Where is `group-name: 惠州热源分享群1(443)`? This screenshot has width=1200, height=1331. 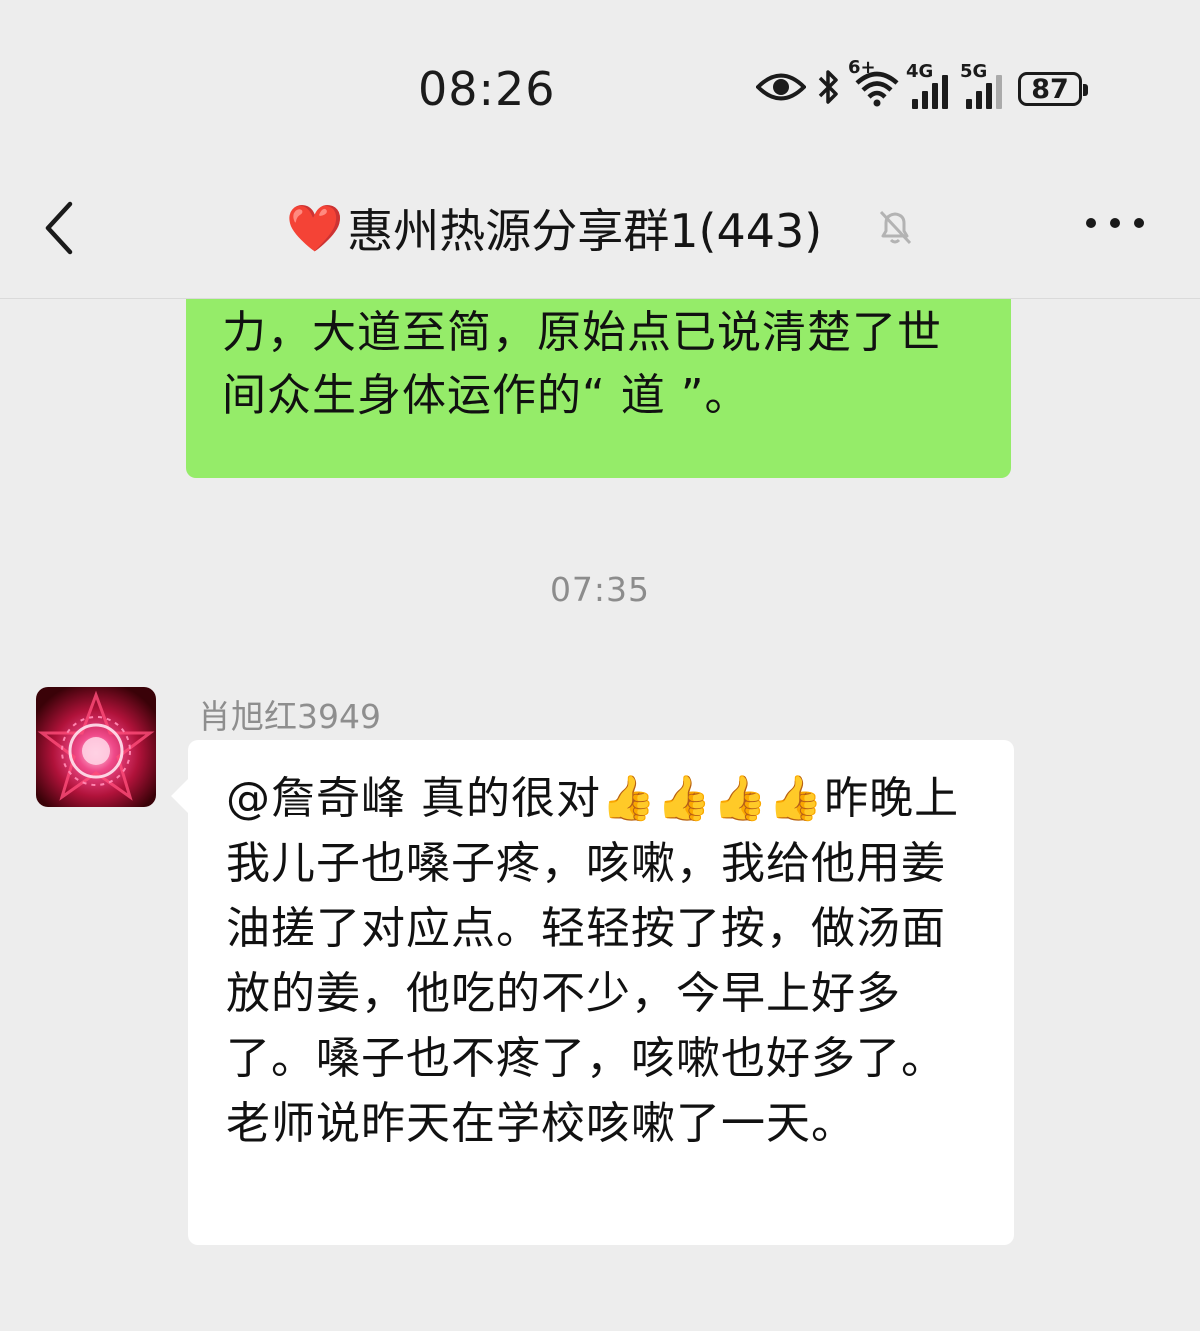 group-name: 惠州热源分享群1(443) is located at coordinates (585, 231).